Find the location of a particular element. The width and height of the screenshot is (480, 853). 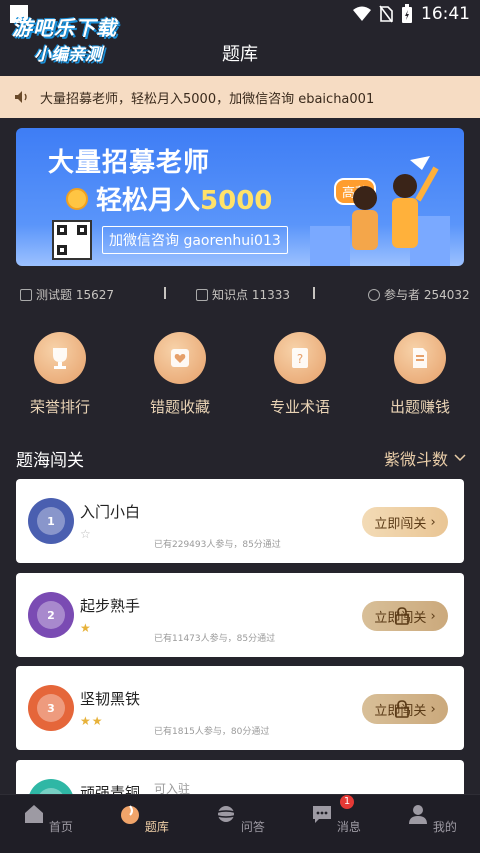

notice-bar: 大量招募老师，轻松月入5000，加微信咨询 ebaicha001 is located at coordinates (240, 97).